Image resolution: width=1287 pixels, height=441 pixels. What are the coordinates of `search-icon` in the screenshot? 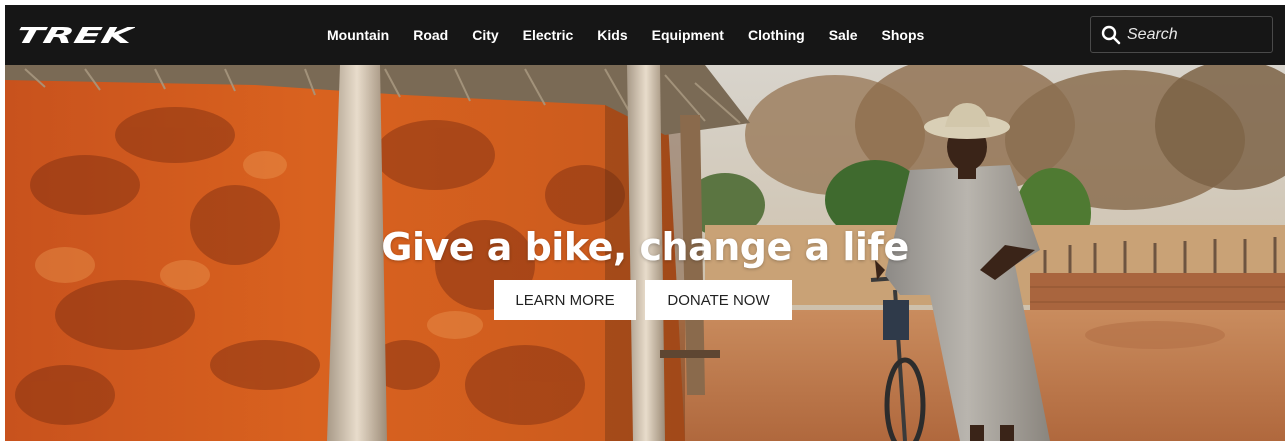 It's located at (1111, 35).